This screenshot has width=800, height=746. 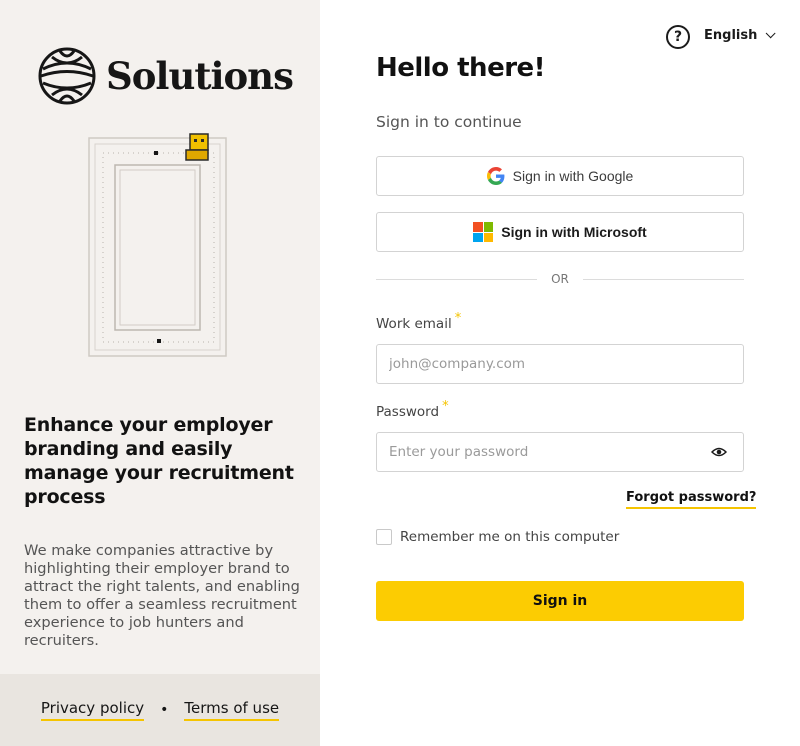 I want to click on google-icon, so click(x=495, y=176).